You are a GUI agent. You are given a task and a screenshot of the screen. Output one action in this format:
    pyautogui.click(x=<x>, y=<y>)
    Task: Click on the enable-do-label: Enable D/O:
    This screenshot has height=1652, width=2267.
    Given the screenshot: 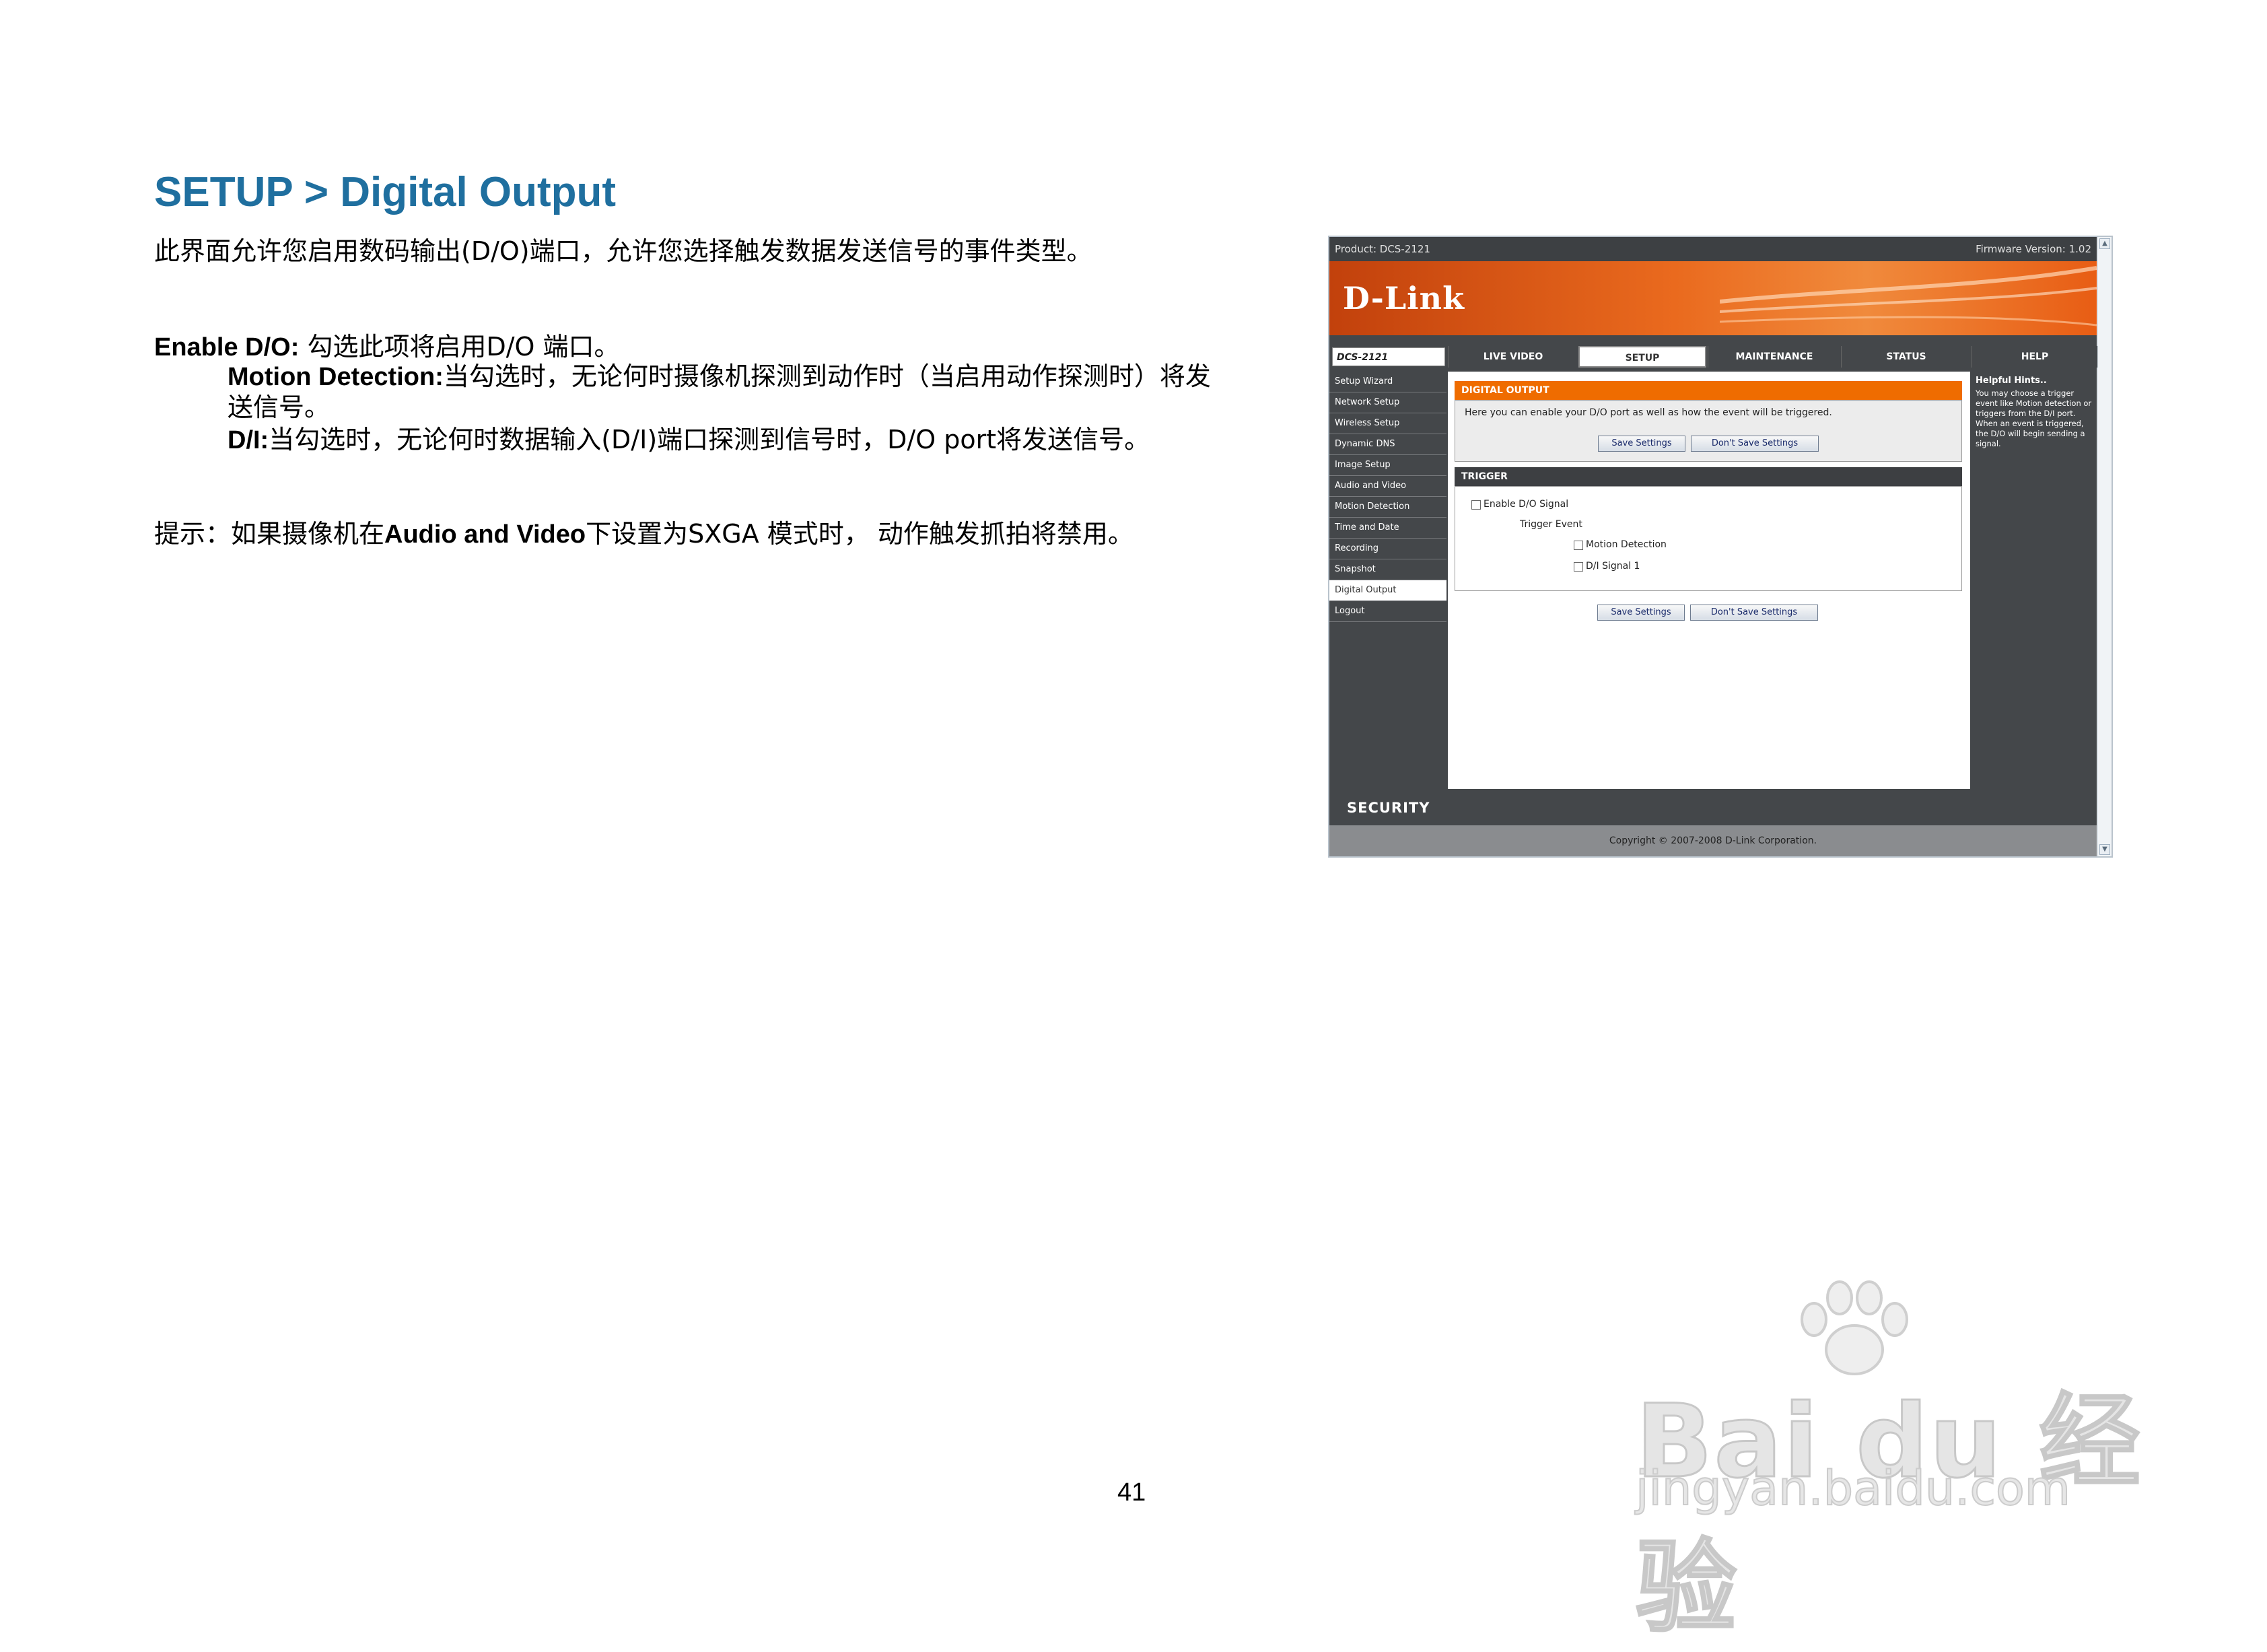 What is the action you would take?
    pyautogui.click(x=227, y=347)
    